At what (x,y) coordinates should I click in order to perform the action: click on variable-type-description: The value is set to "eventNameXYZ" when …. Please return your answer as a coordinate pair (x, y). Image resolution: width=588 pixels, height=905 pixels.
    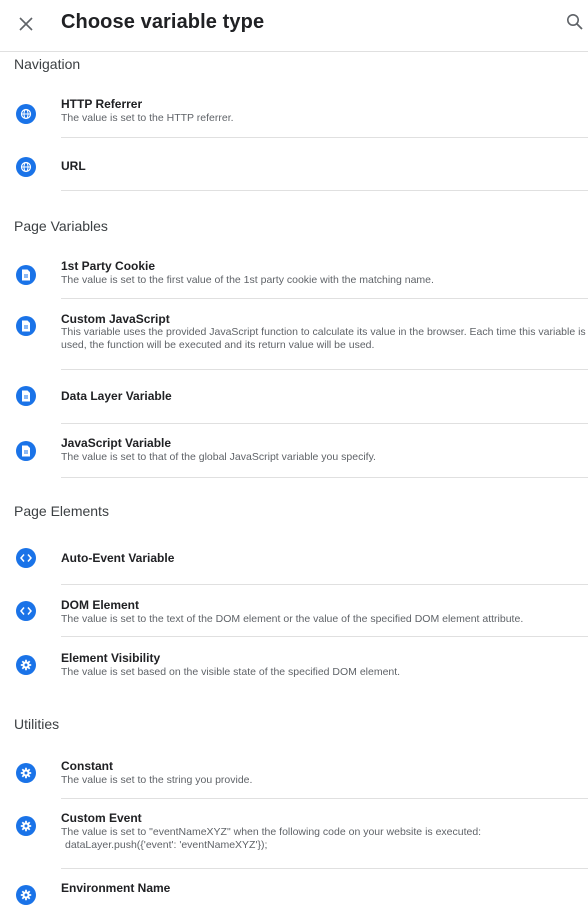
    Looking at the image, I should click on (271, 832).